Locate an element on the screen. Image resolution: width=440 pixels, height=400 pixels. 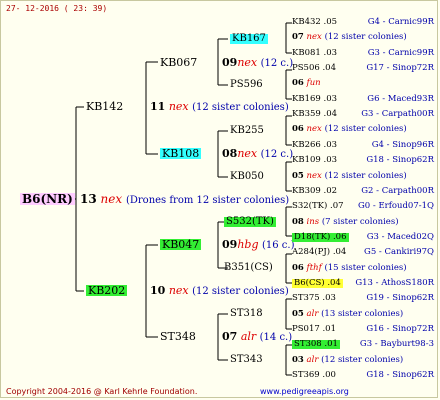
leaf-origin: G0 - Erfoud07-1Q is located at coordinates (396, 206).